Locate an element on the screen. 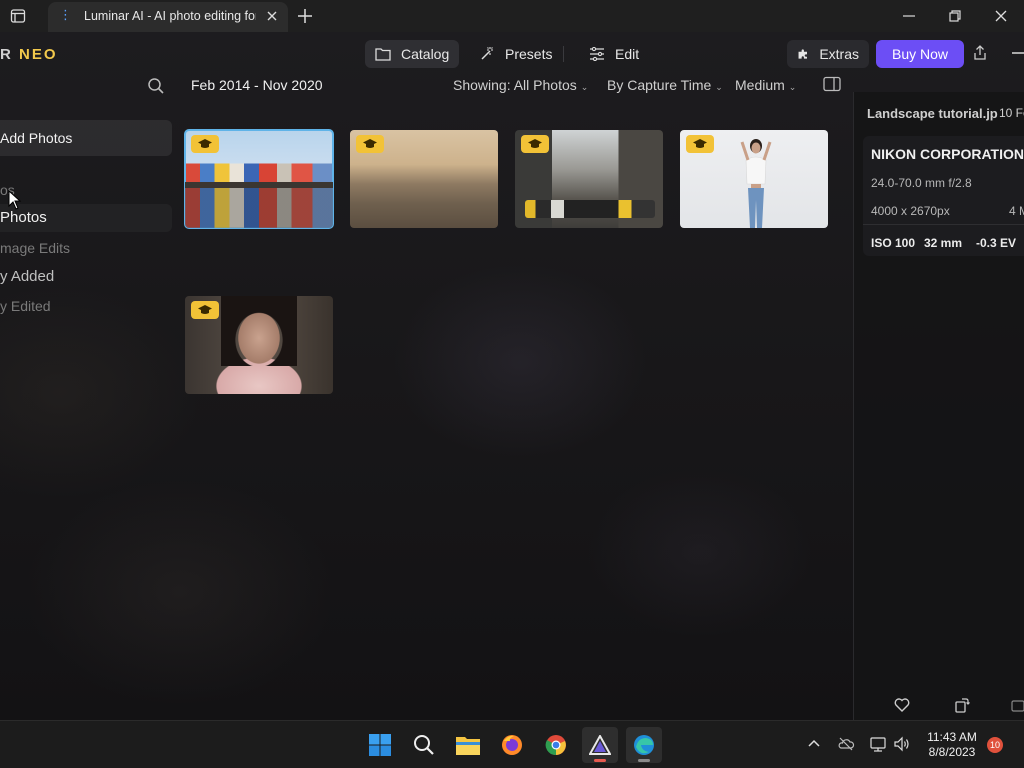 This screenshot has width=1024, height=768. magic-wand-icon is located at coordinates (487, 53).